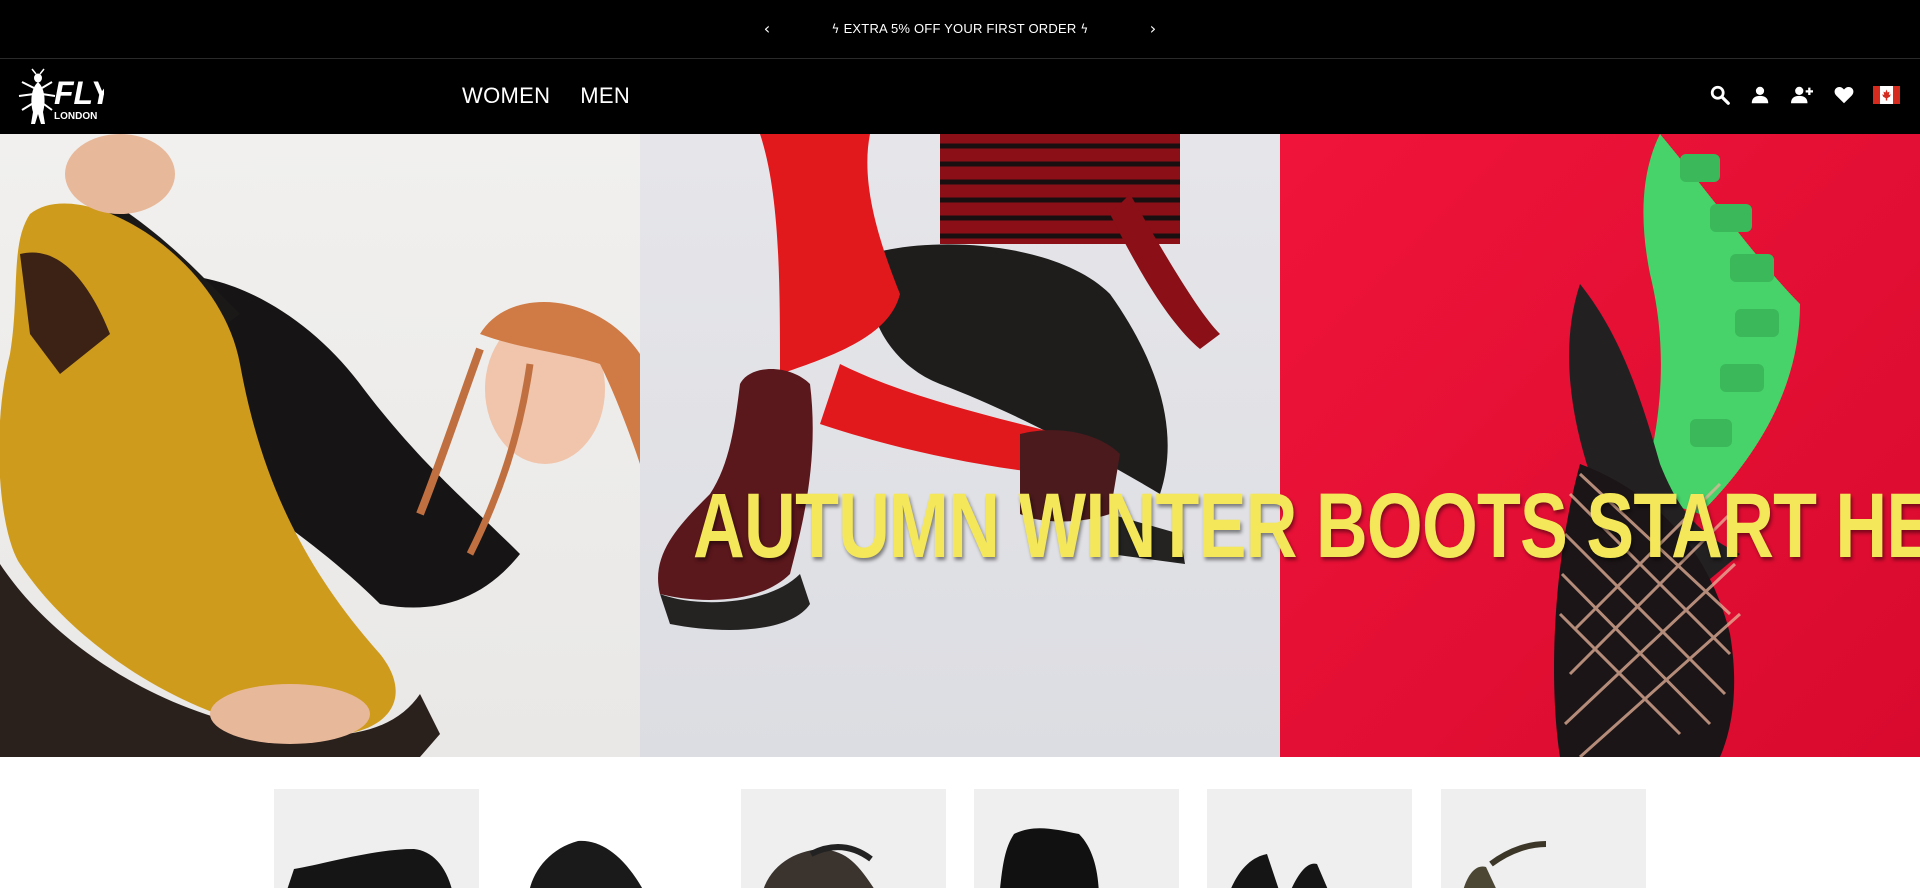  I want to click on product-thumbnail-bronze-mary-jane, so click(843, 838).